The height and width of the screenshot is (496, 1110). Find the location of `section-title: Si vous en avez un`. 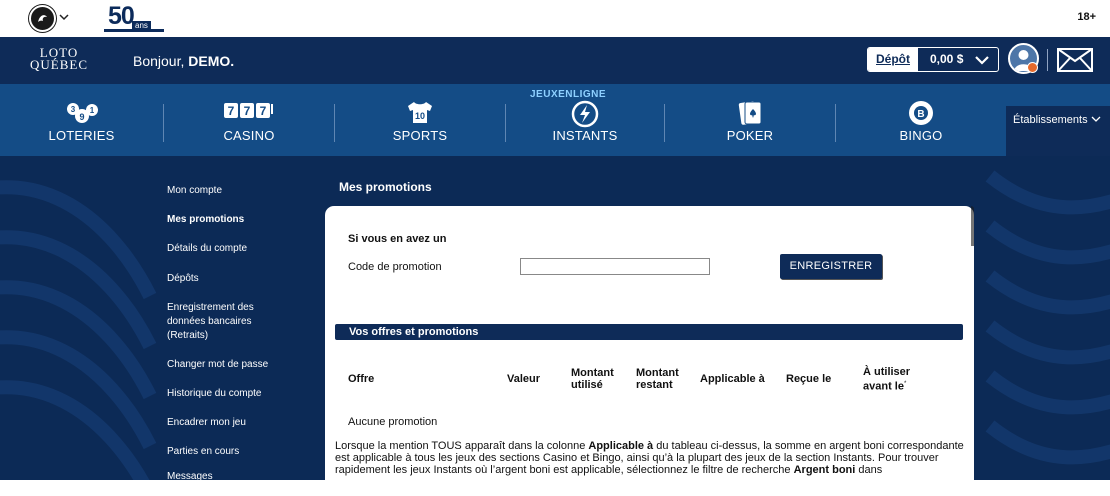

section-title: Si vous en avez un is located at coordinates (397, 239).